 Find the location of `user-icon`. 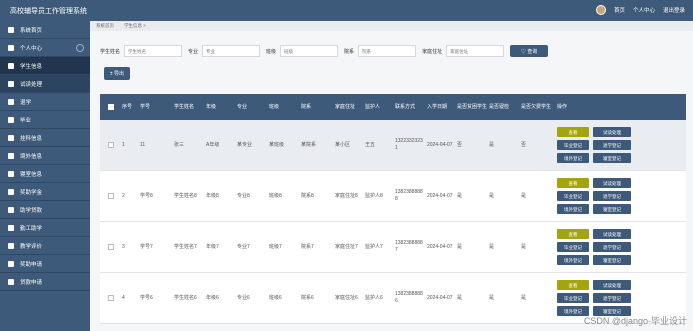

user-icon is located at coordinates (11, 47).